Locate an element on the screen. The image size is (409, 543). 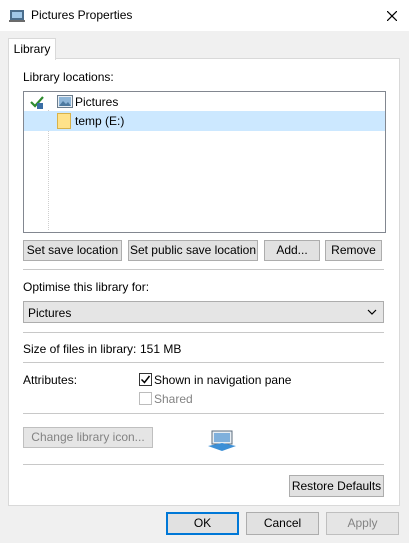
restore-defaults-button: Restore Defaults is located at coordinates (336, 486).